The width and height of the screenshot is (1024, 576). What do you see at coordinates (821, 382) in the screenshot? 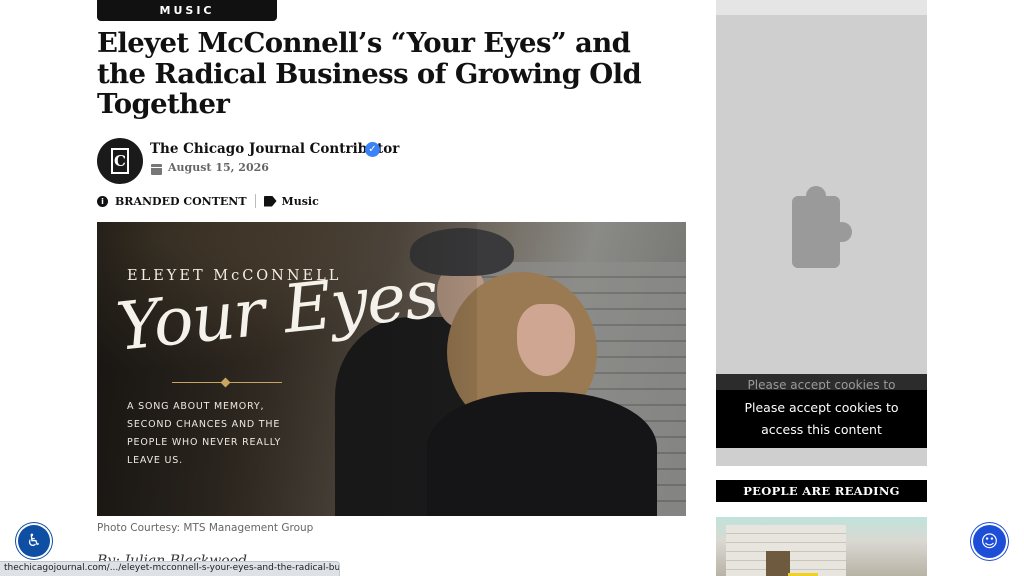
I see `cookie-notice-ghost: Please accept cookies to` at bounding box center [821, 382].